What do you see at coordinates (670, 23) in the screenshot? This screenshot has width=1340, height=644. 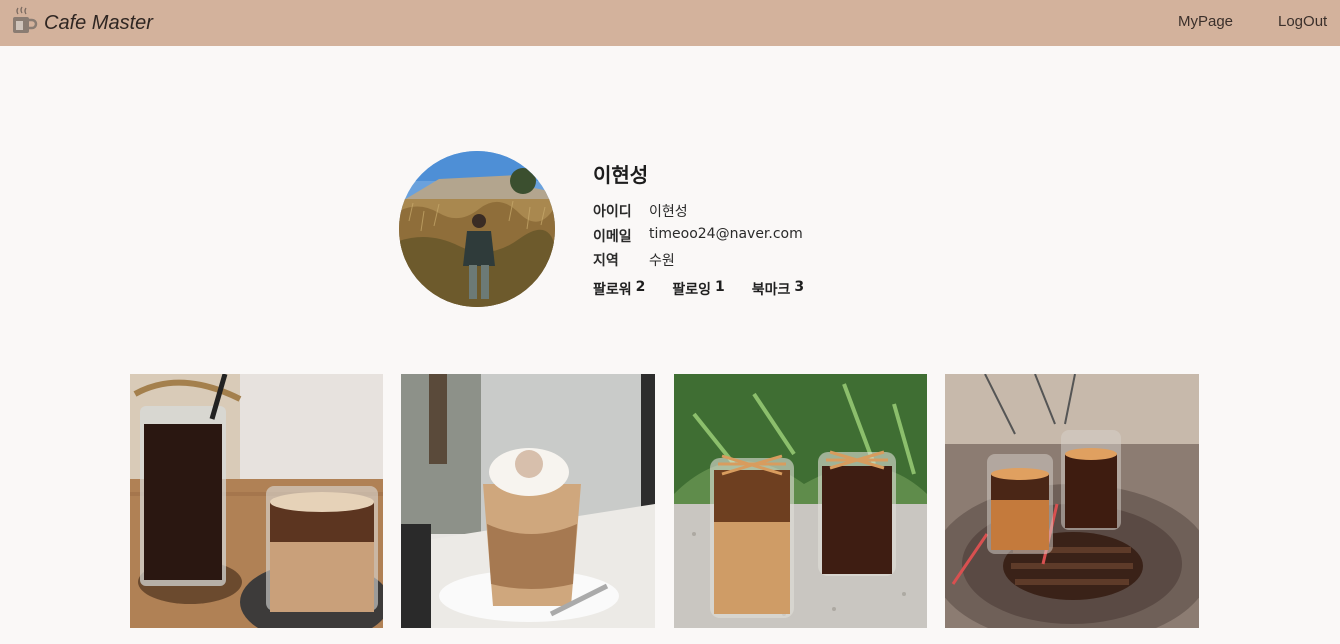 I see `top-navbar: Cafe Master MyPage LogOut` at bounding box center [670, 23].